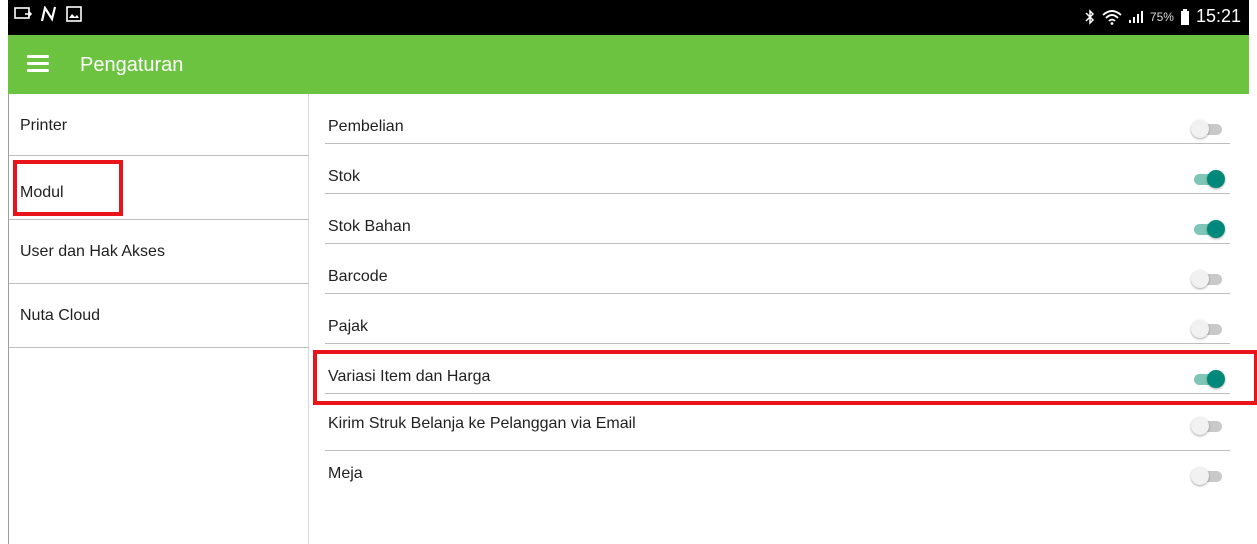  I want to click on sidebar-item-label: Printer, so click(44, 125).